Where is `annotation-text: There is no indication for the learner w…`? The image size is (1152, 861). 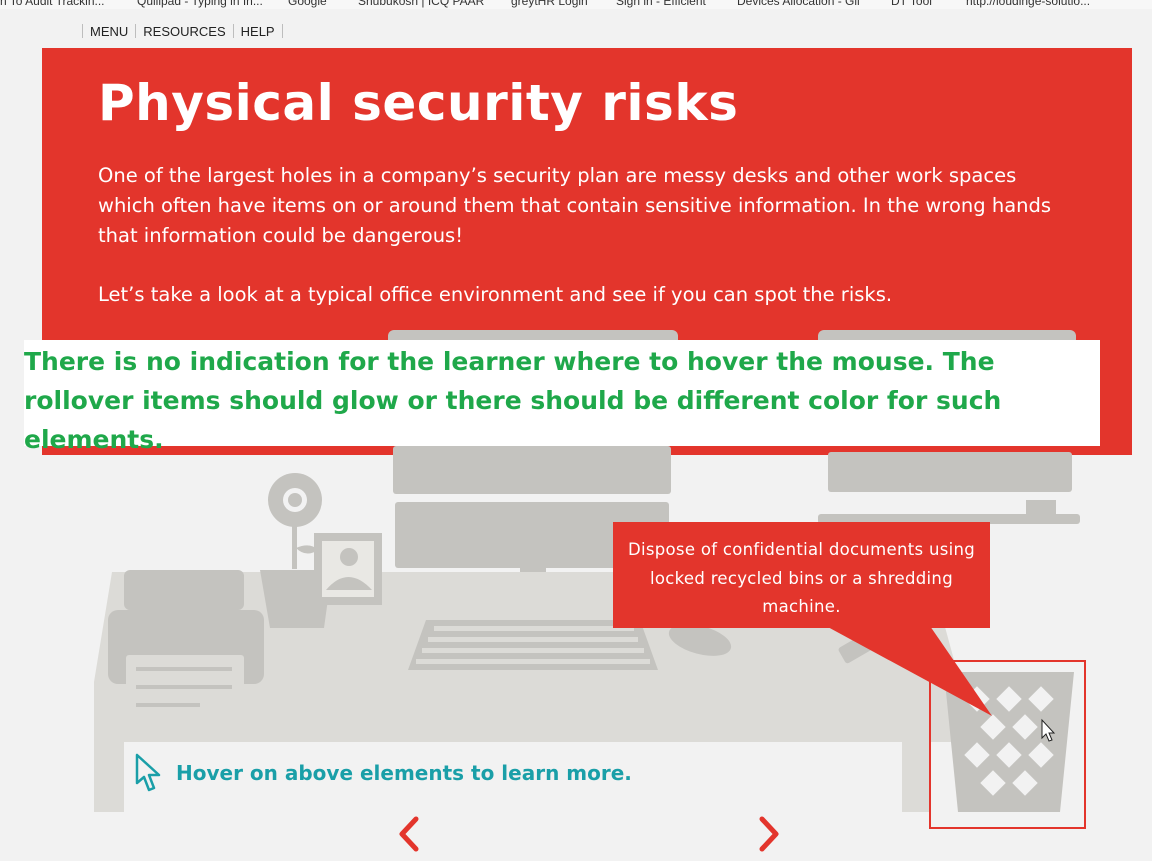 annotation-text: There is no indication for the learner w… is located at coordinates (513, 400).